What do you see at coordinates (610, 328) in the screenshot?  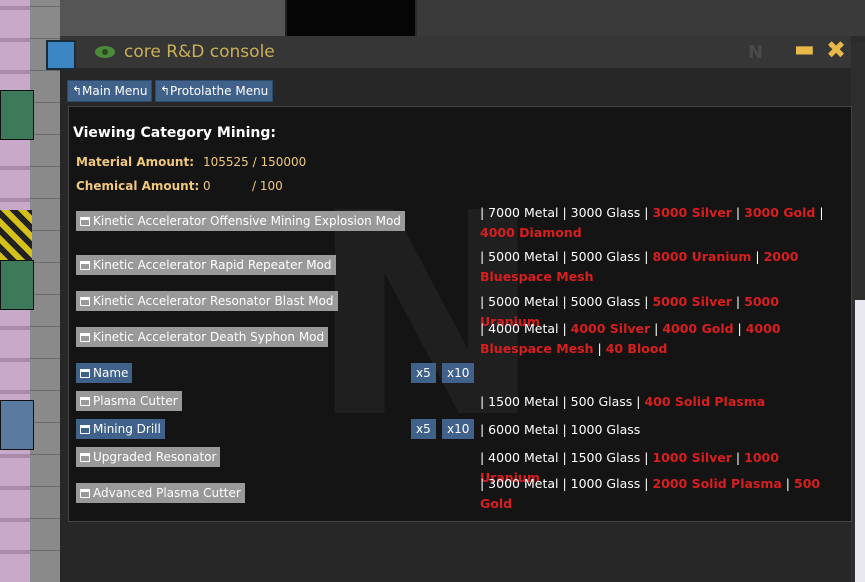 I see `insufficient-material: 4000 Silver` at bounding box center [610, 328].